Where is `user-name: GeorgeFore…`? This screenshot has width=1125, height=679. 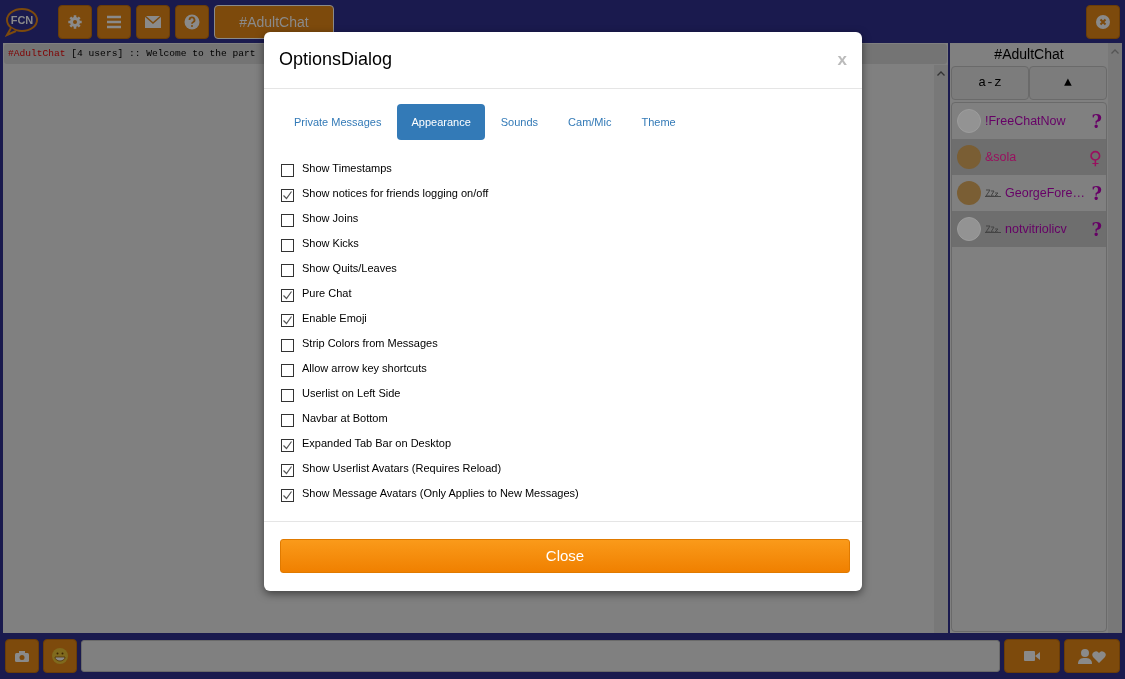 user-name: GeorgeFore… is located at coordinates (1045, 193).